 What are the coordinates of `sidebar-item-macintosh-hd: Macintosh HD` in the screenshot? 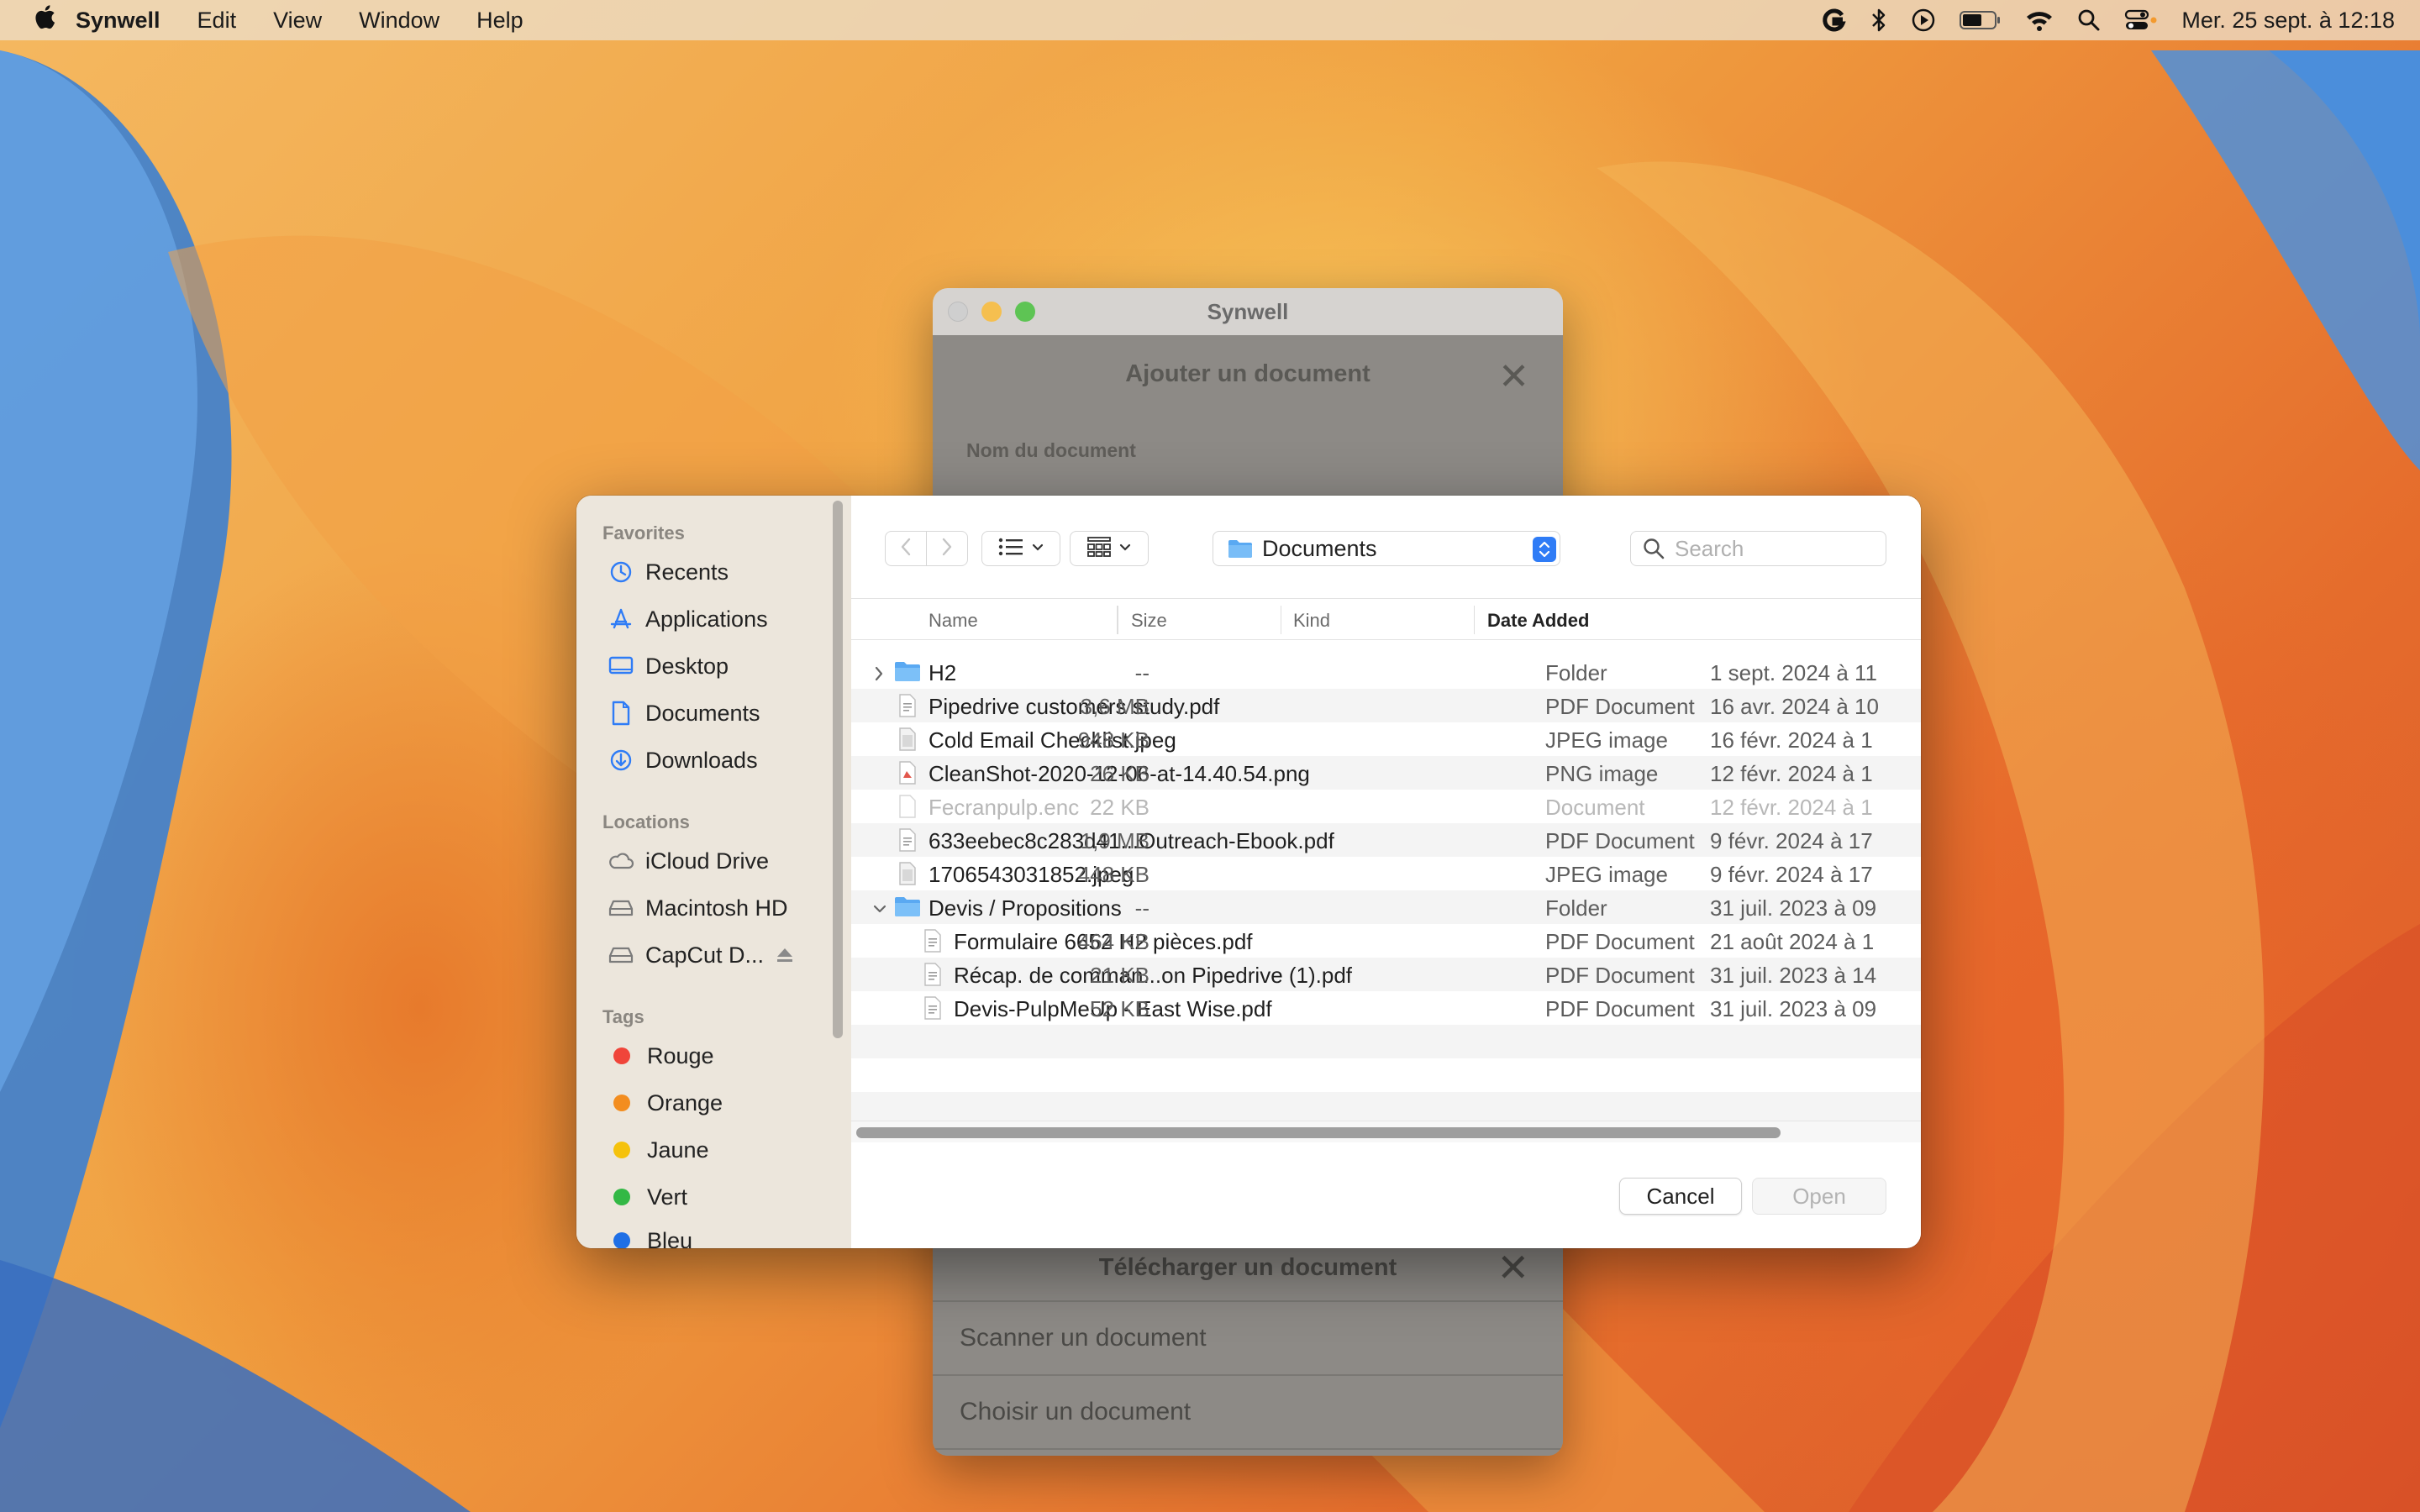 It's located at (716, 908).